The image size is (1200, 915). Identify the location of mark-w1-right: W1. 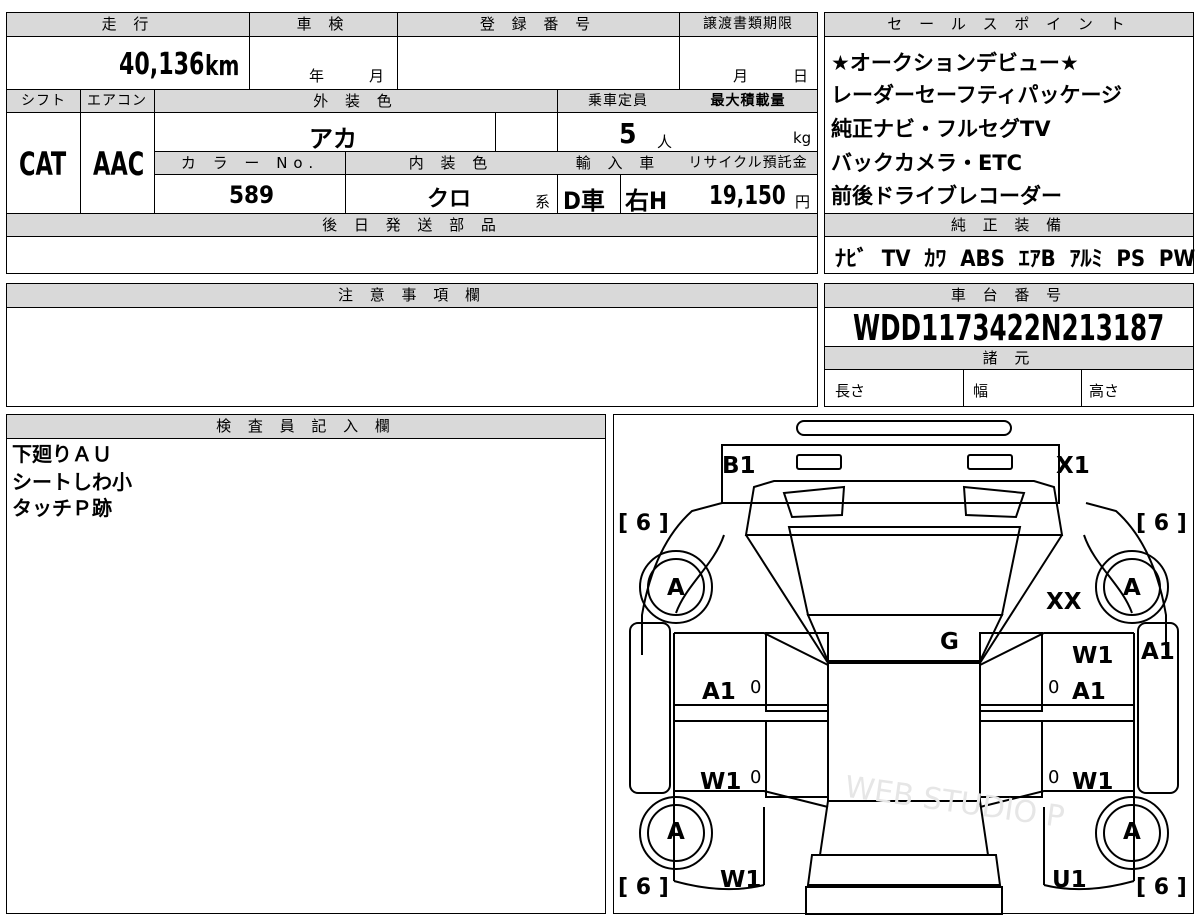
(1093, 782).